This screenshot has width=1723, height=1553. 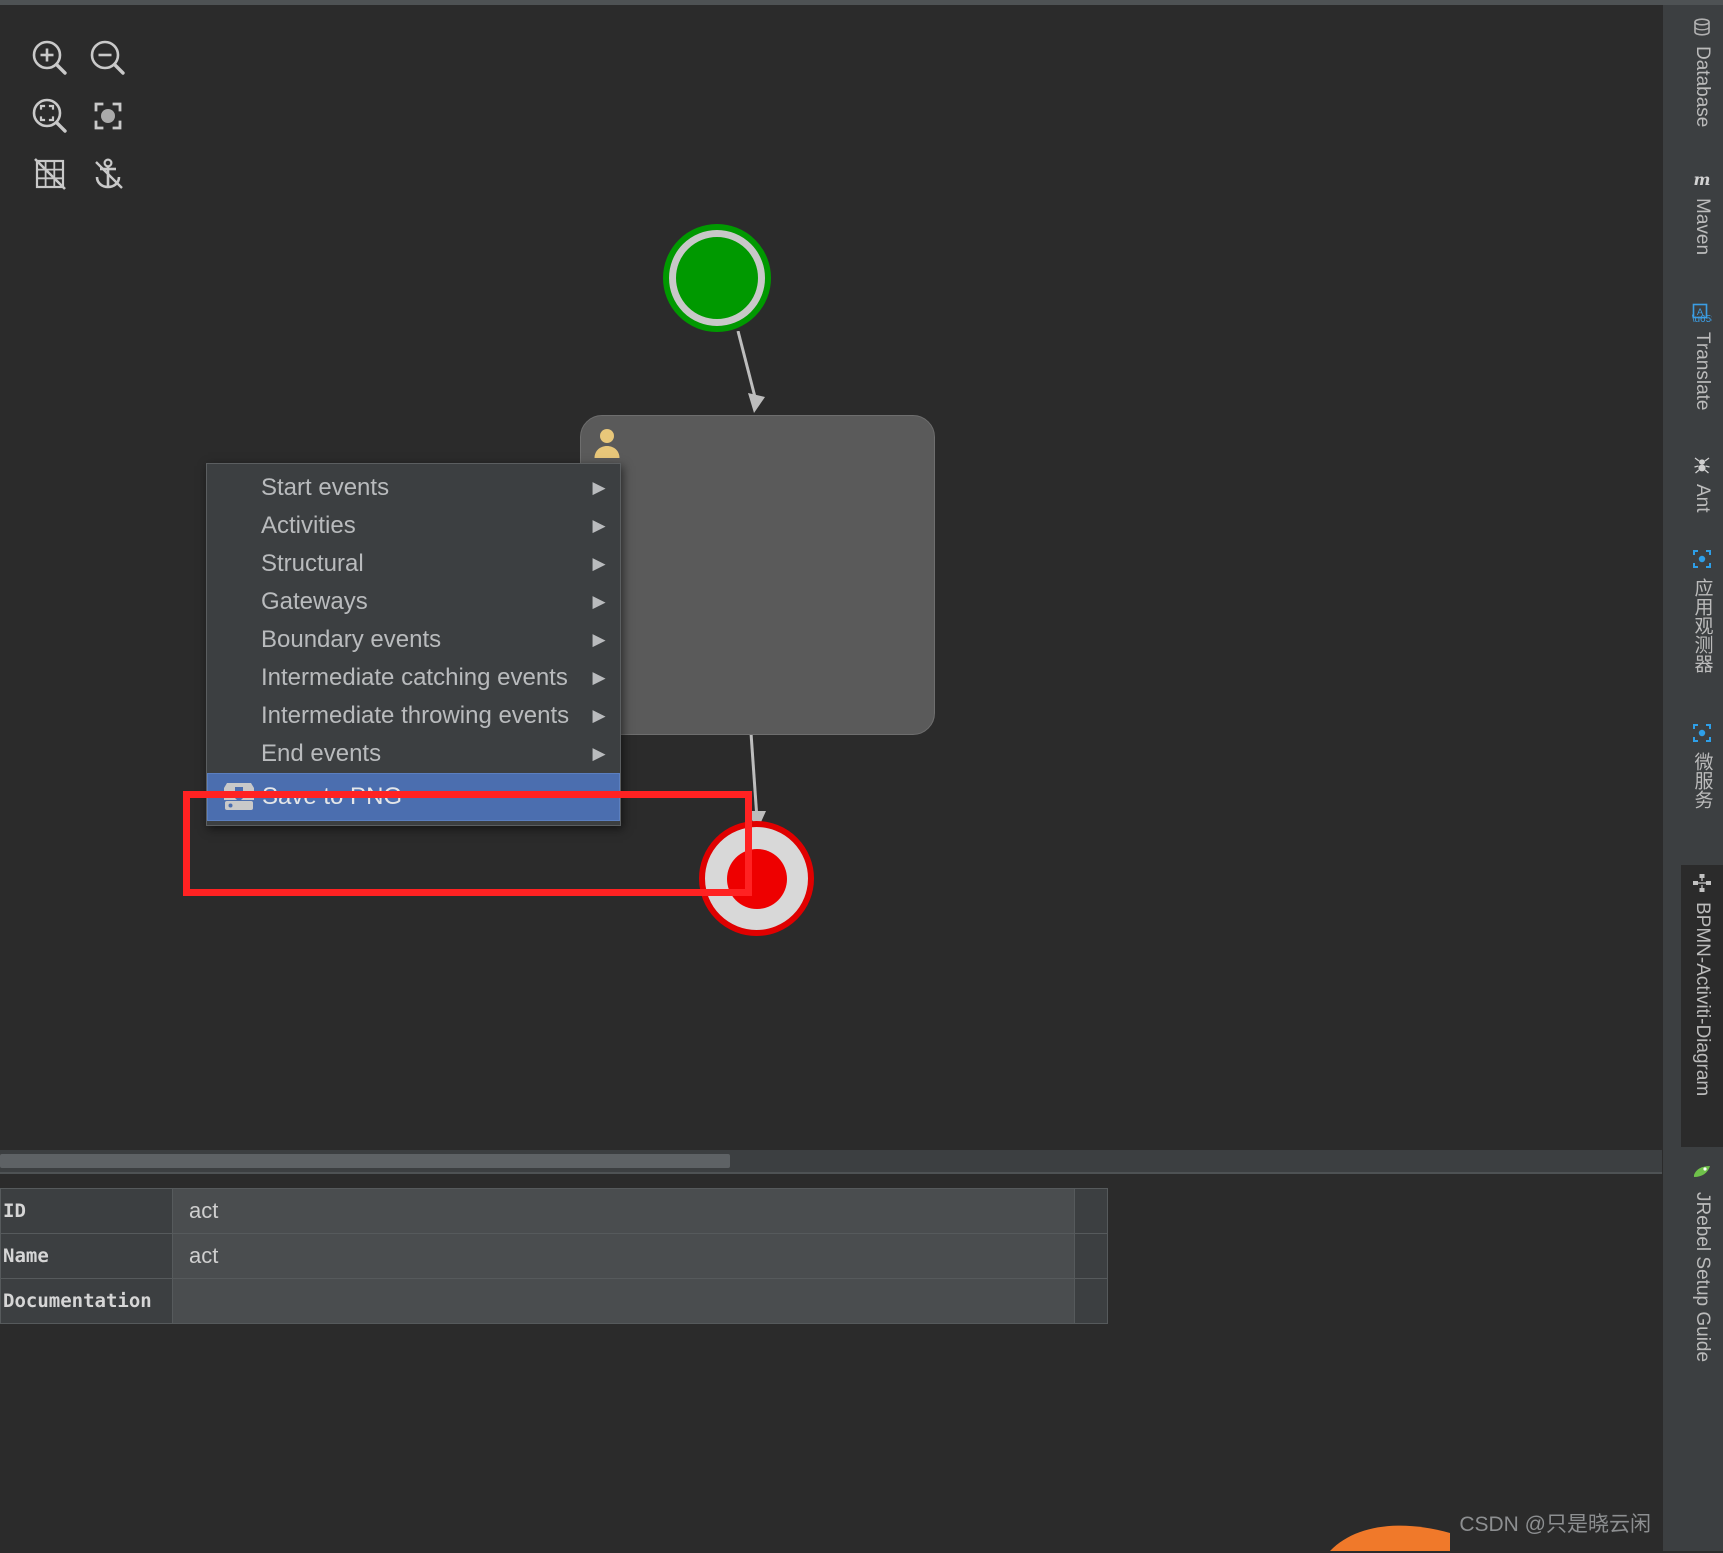 What do you see at coordinates (332, 796) in the screenshot?
I see `menu-item-label: Save to PNG` at bounding box center [332, 796].